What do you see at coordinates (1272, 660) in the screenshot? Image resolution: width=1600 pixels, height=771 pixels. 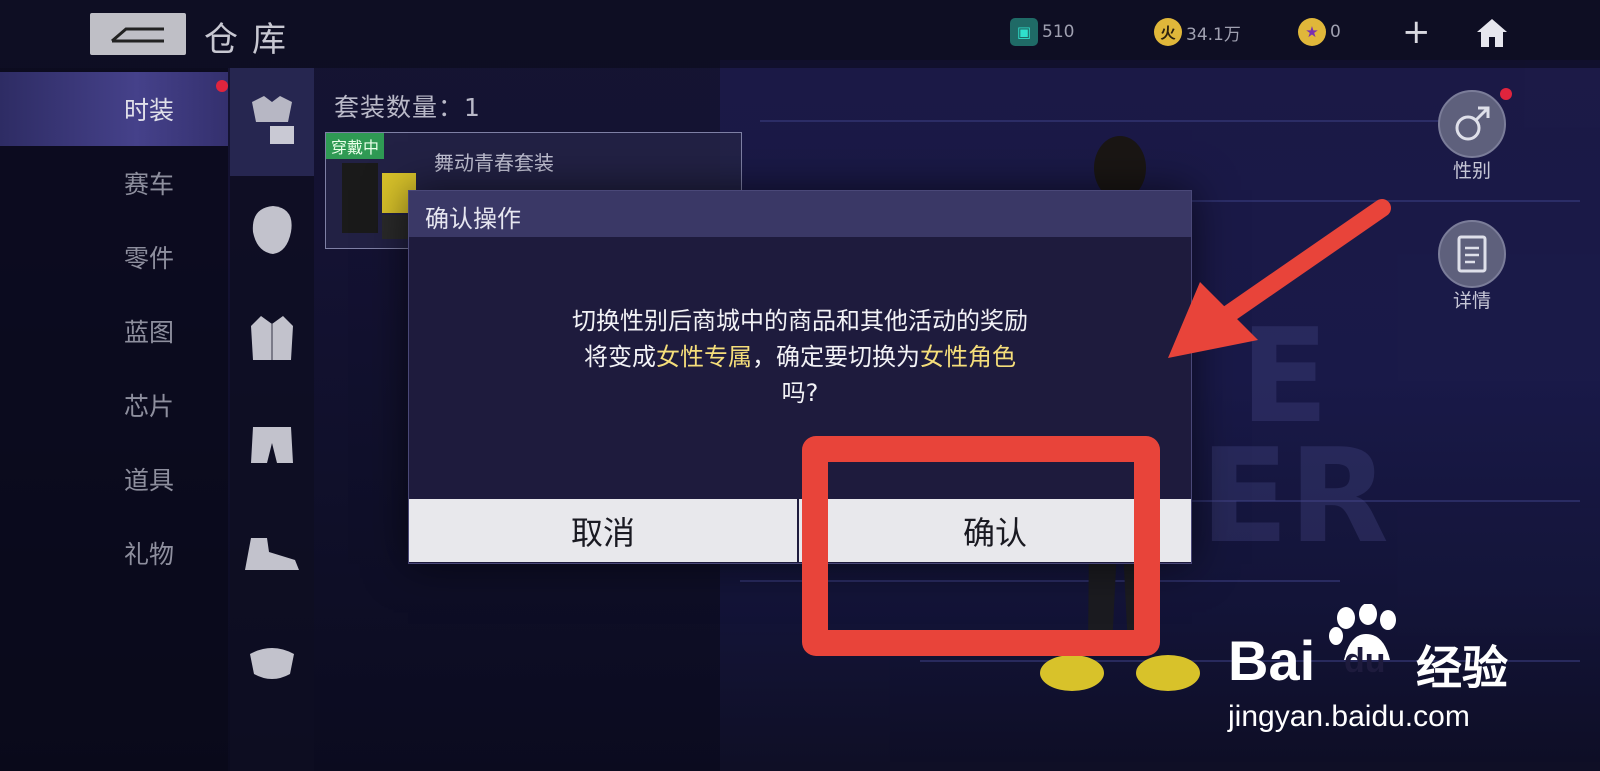 I see `watermark-brand: Bai` at bounding box center [1272, 660].